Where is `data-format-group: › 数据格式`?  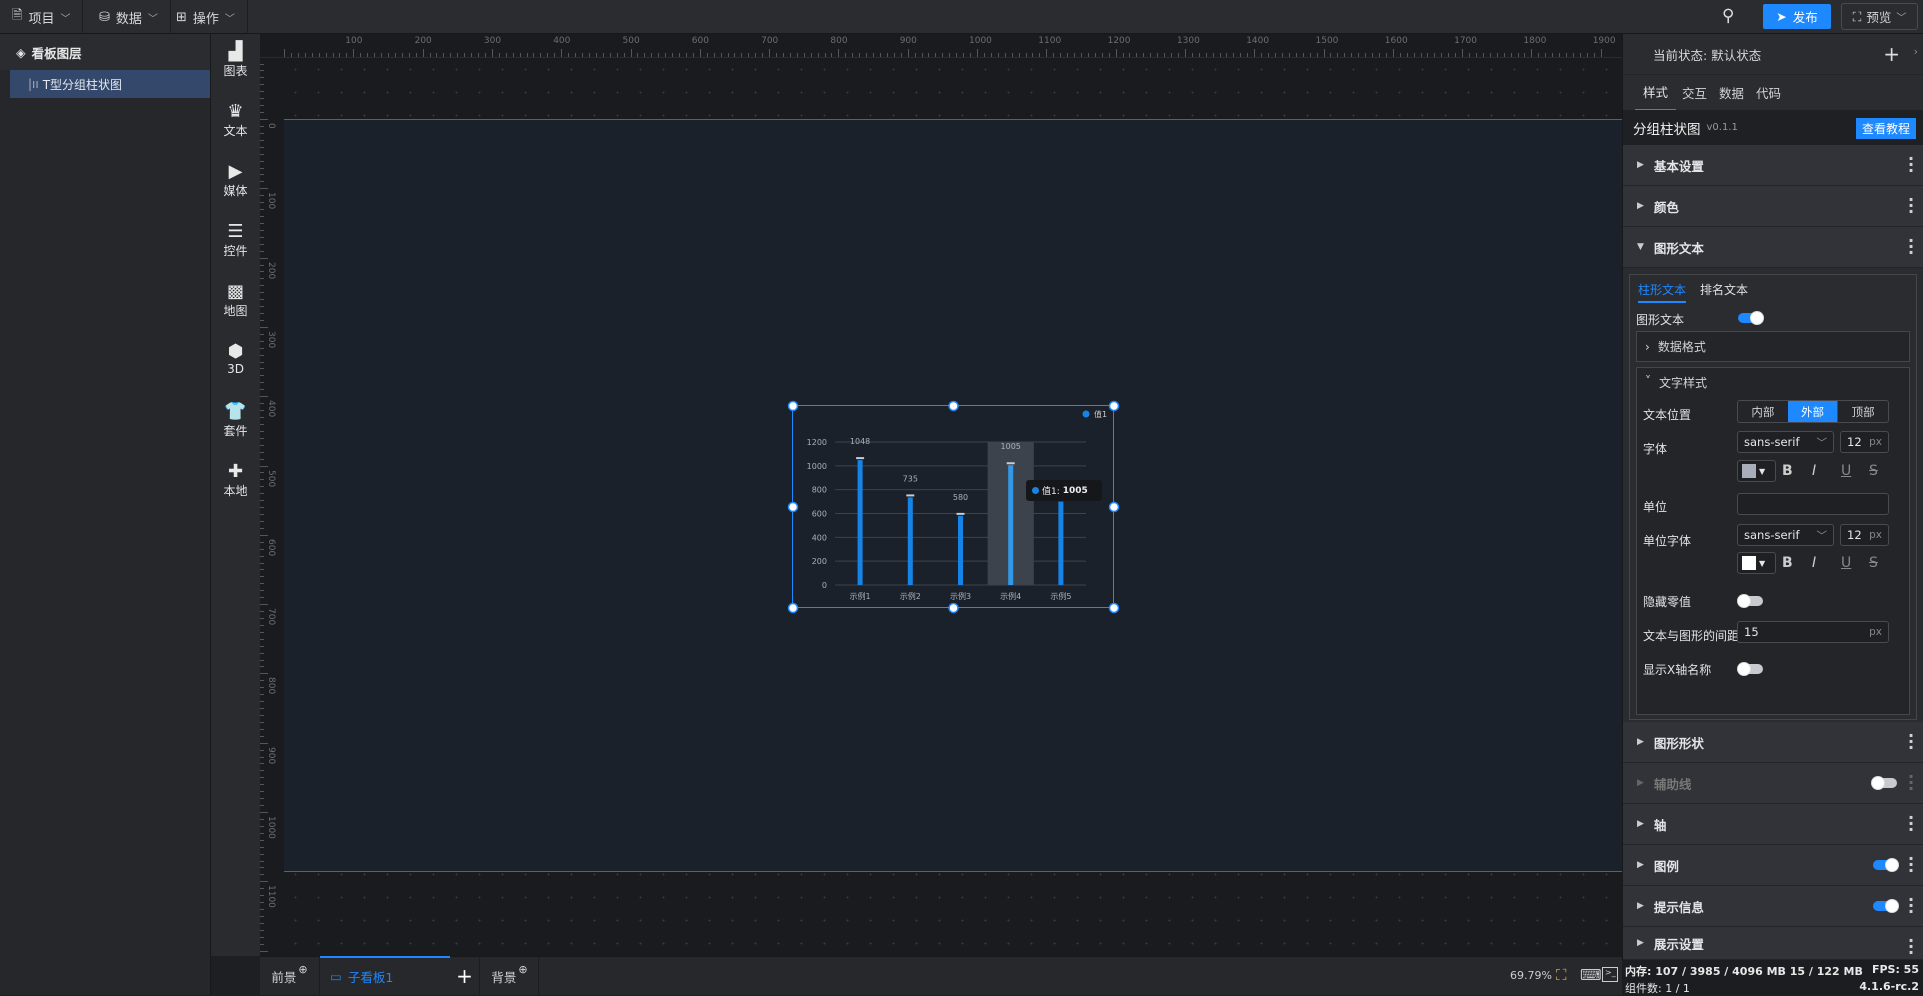 data-format-group: › 数据格式 is located at coordinates (1773, 346).